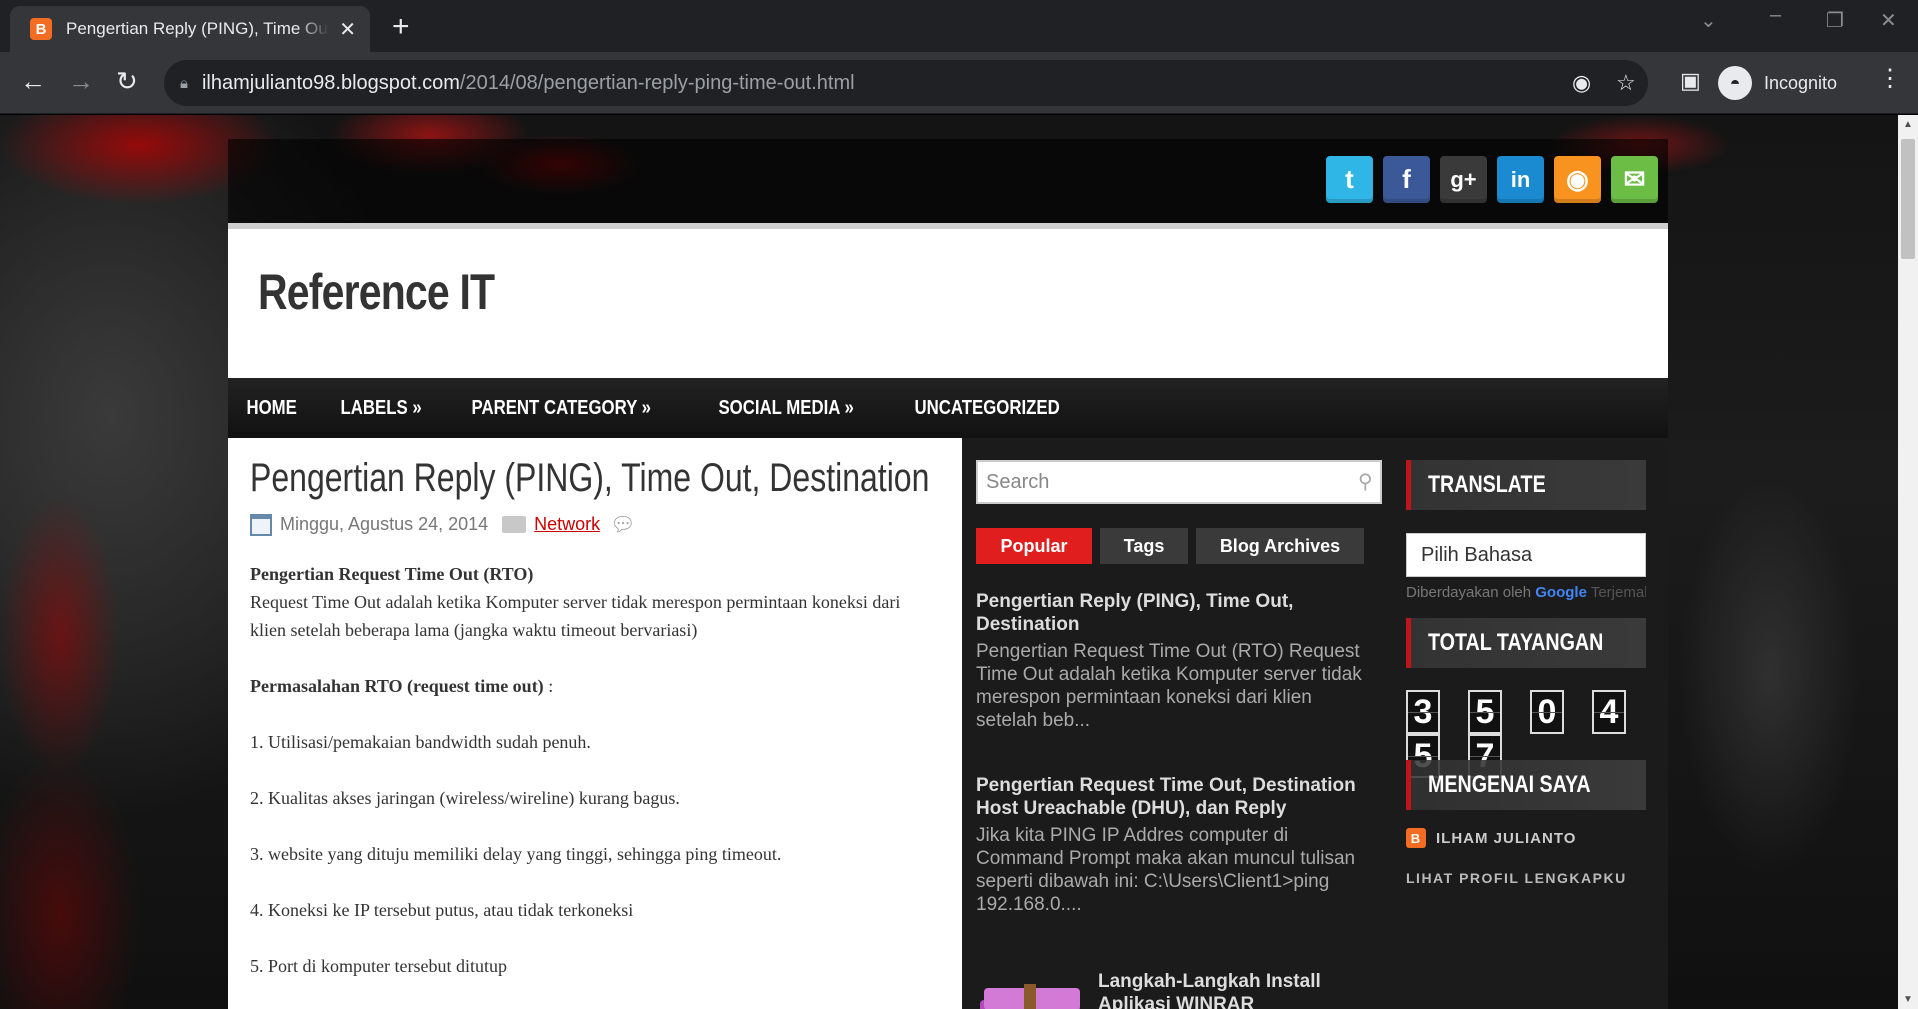  Describe the element at coordinates (1485, 712) in the screenshot. I see `counter-digit: 5` at that location.